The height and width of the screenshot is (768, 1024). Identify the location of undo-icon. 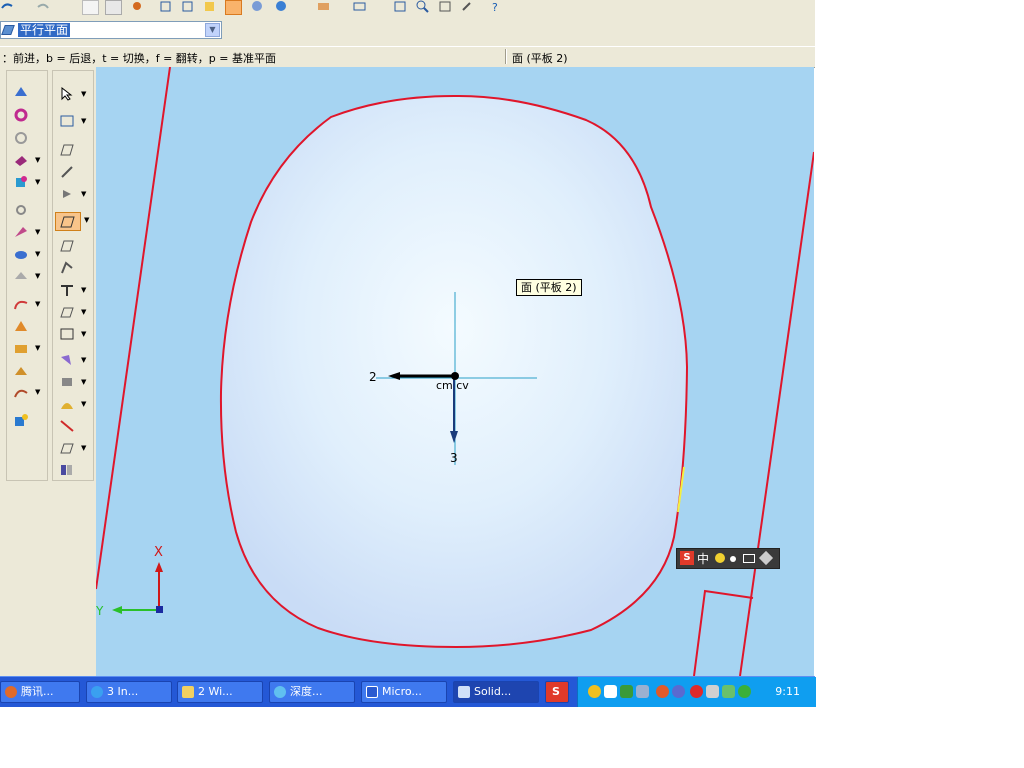
(7, 6).